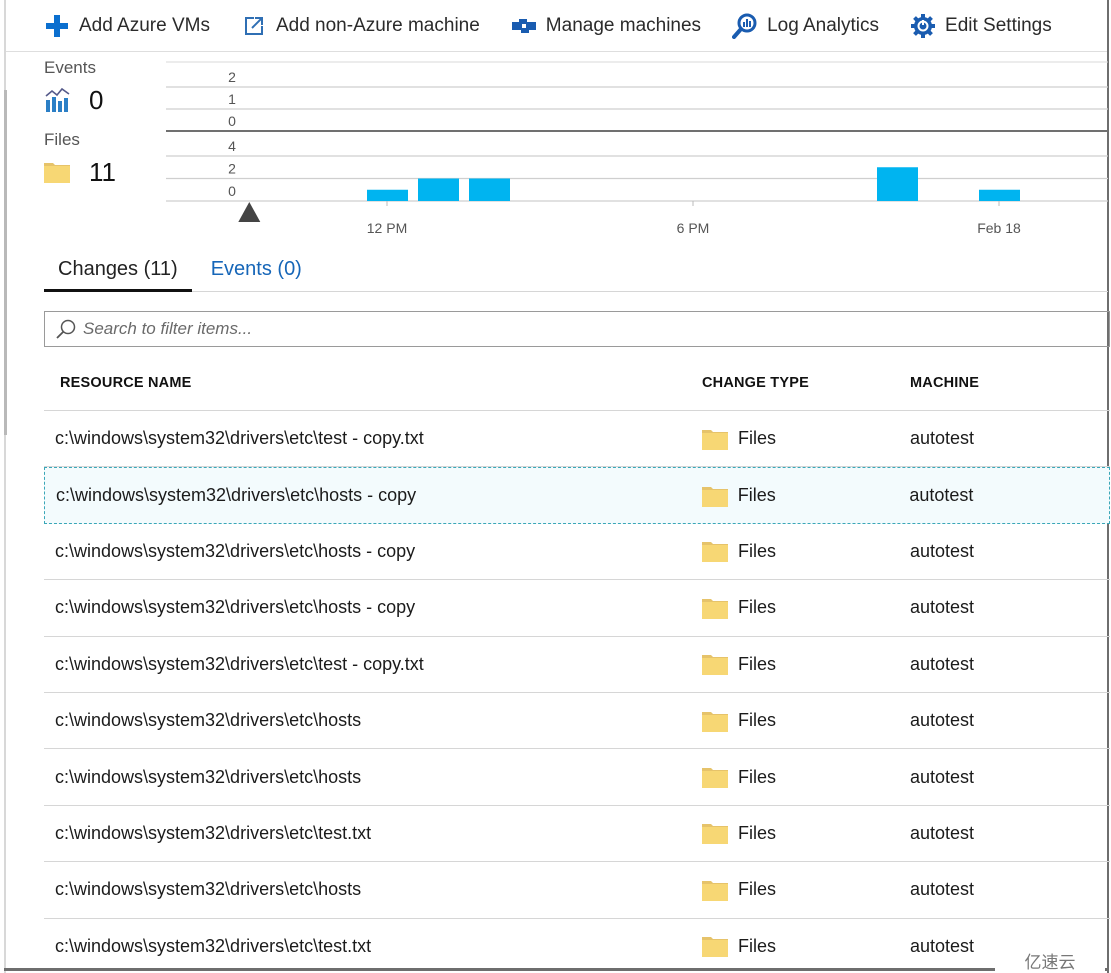 Image resolution: width=1111 pixels, height=973 pixels. I want to click on plus-icon, so click(57, 26).